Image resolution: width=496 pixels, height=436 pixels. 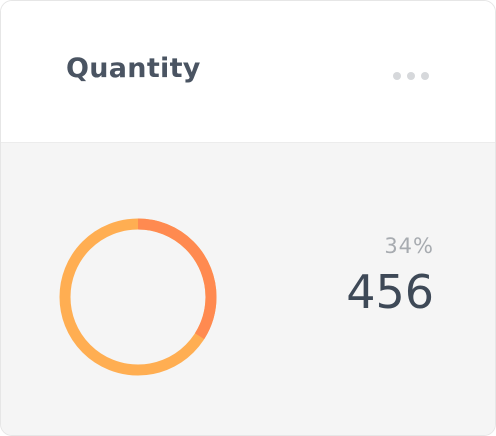 What do you see at coordinates (138, 297) in the screenshot?
I see `donut-chart` at bounding box center [138, 297].